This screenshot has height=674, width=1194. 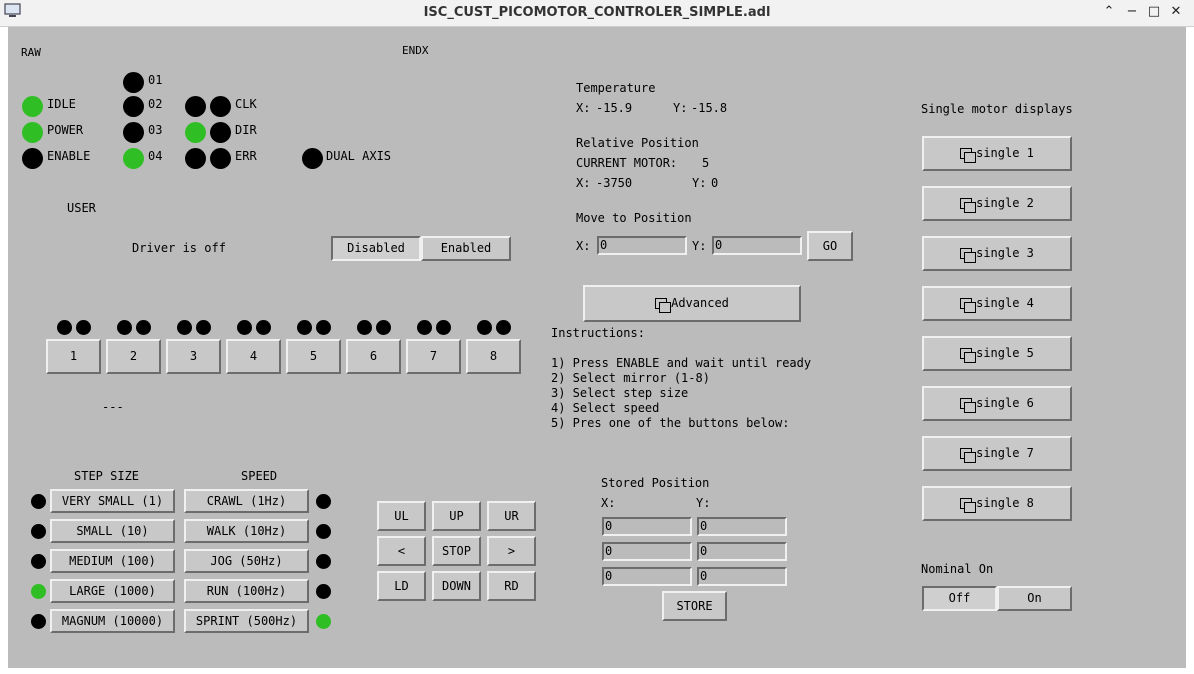 I want to click on step-magnum-led, so click(x=38, y=621).